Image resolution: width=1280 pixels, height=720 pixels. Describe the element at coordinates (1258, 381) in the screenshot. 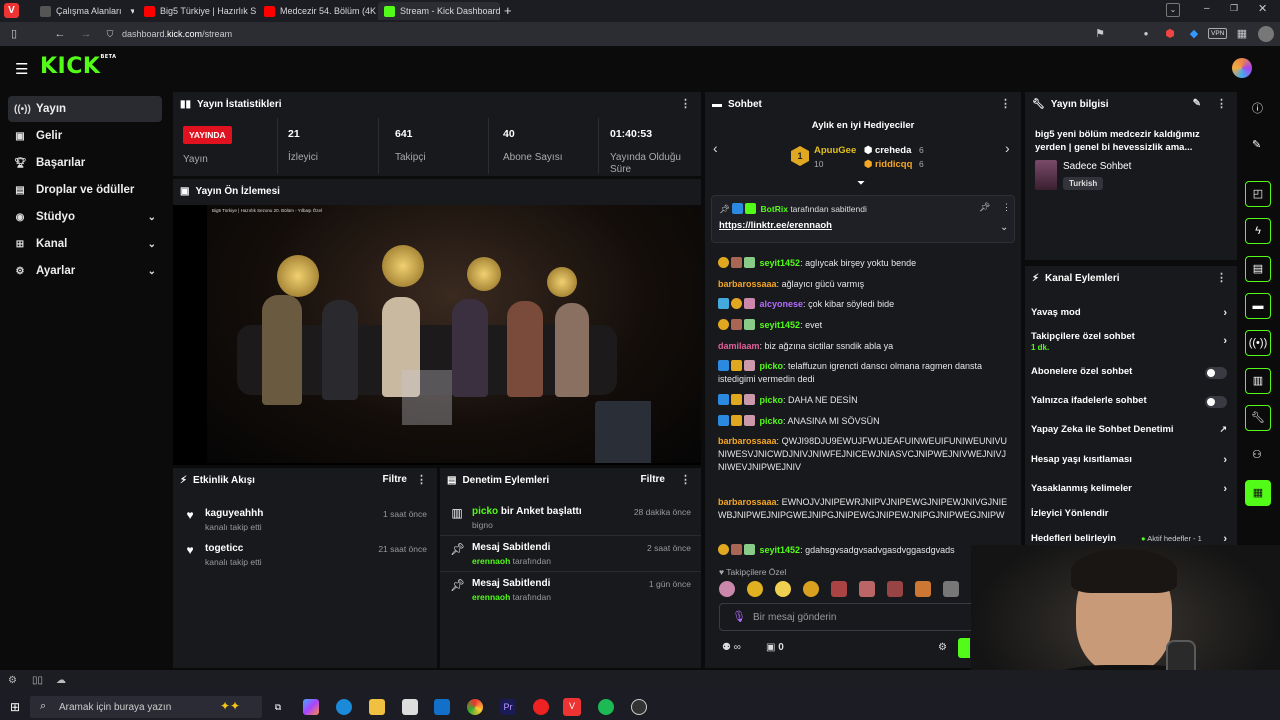

I see `rail-layout-icon: ▥` at that location.